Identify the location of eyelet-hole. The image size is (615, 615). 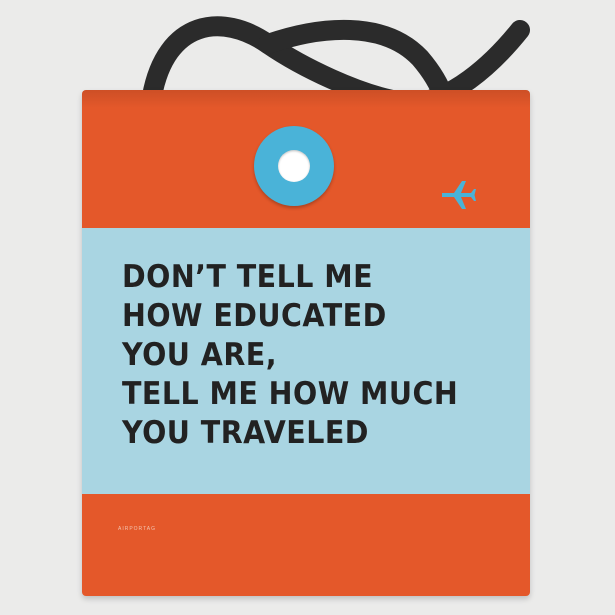
(294, 166).